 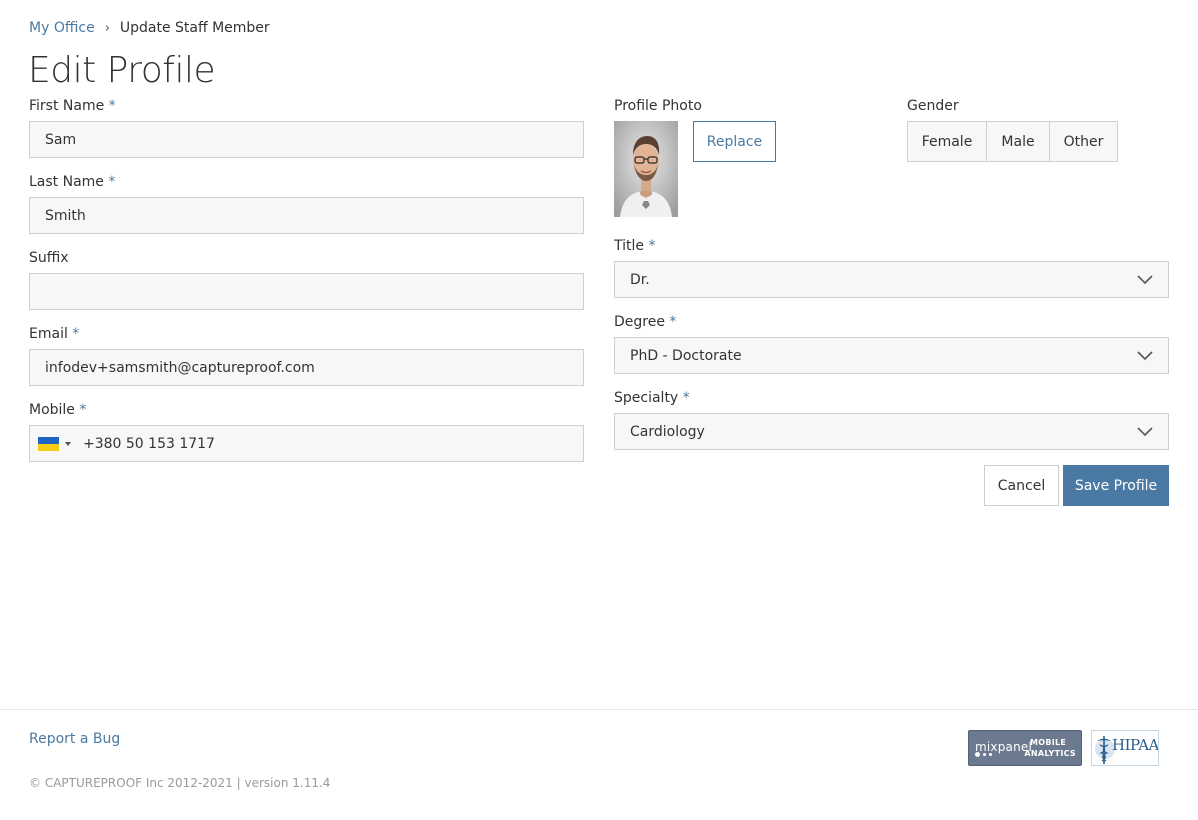 What do you see at coordinates (48, 334) in the screenshot?
I see `email-label-text: Email` at bounding box center [48, 334].